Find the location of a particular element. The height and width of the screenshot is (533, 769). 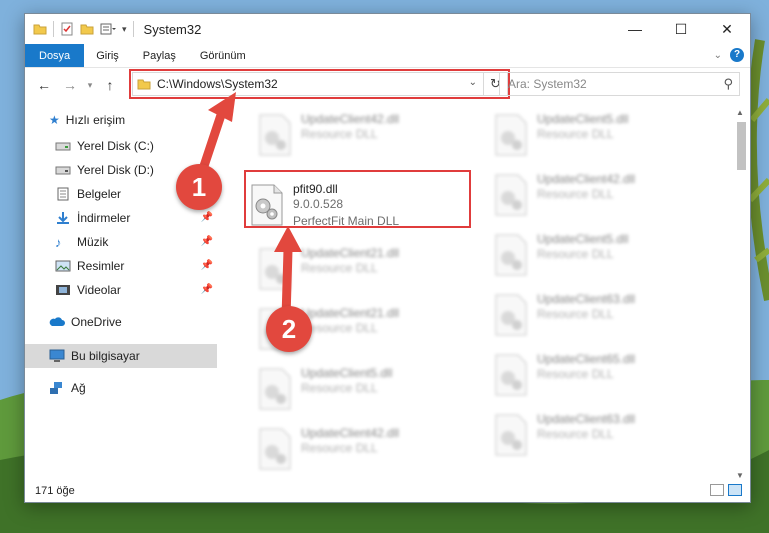

tab-share: Paylaş is located at coordinates (159, 55).